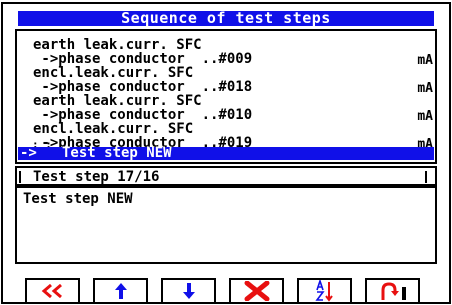 The height and width of the screenshot is (305, 452). Describe the element at coordinates (143, 87) in the screenshot. I see `step-detail: ->phase conductor ..#018` at that location.